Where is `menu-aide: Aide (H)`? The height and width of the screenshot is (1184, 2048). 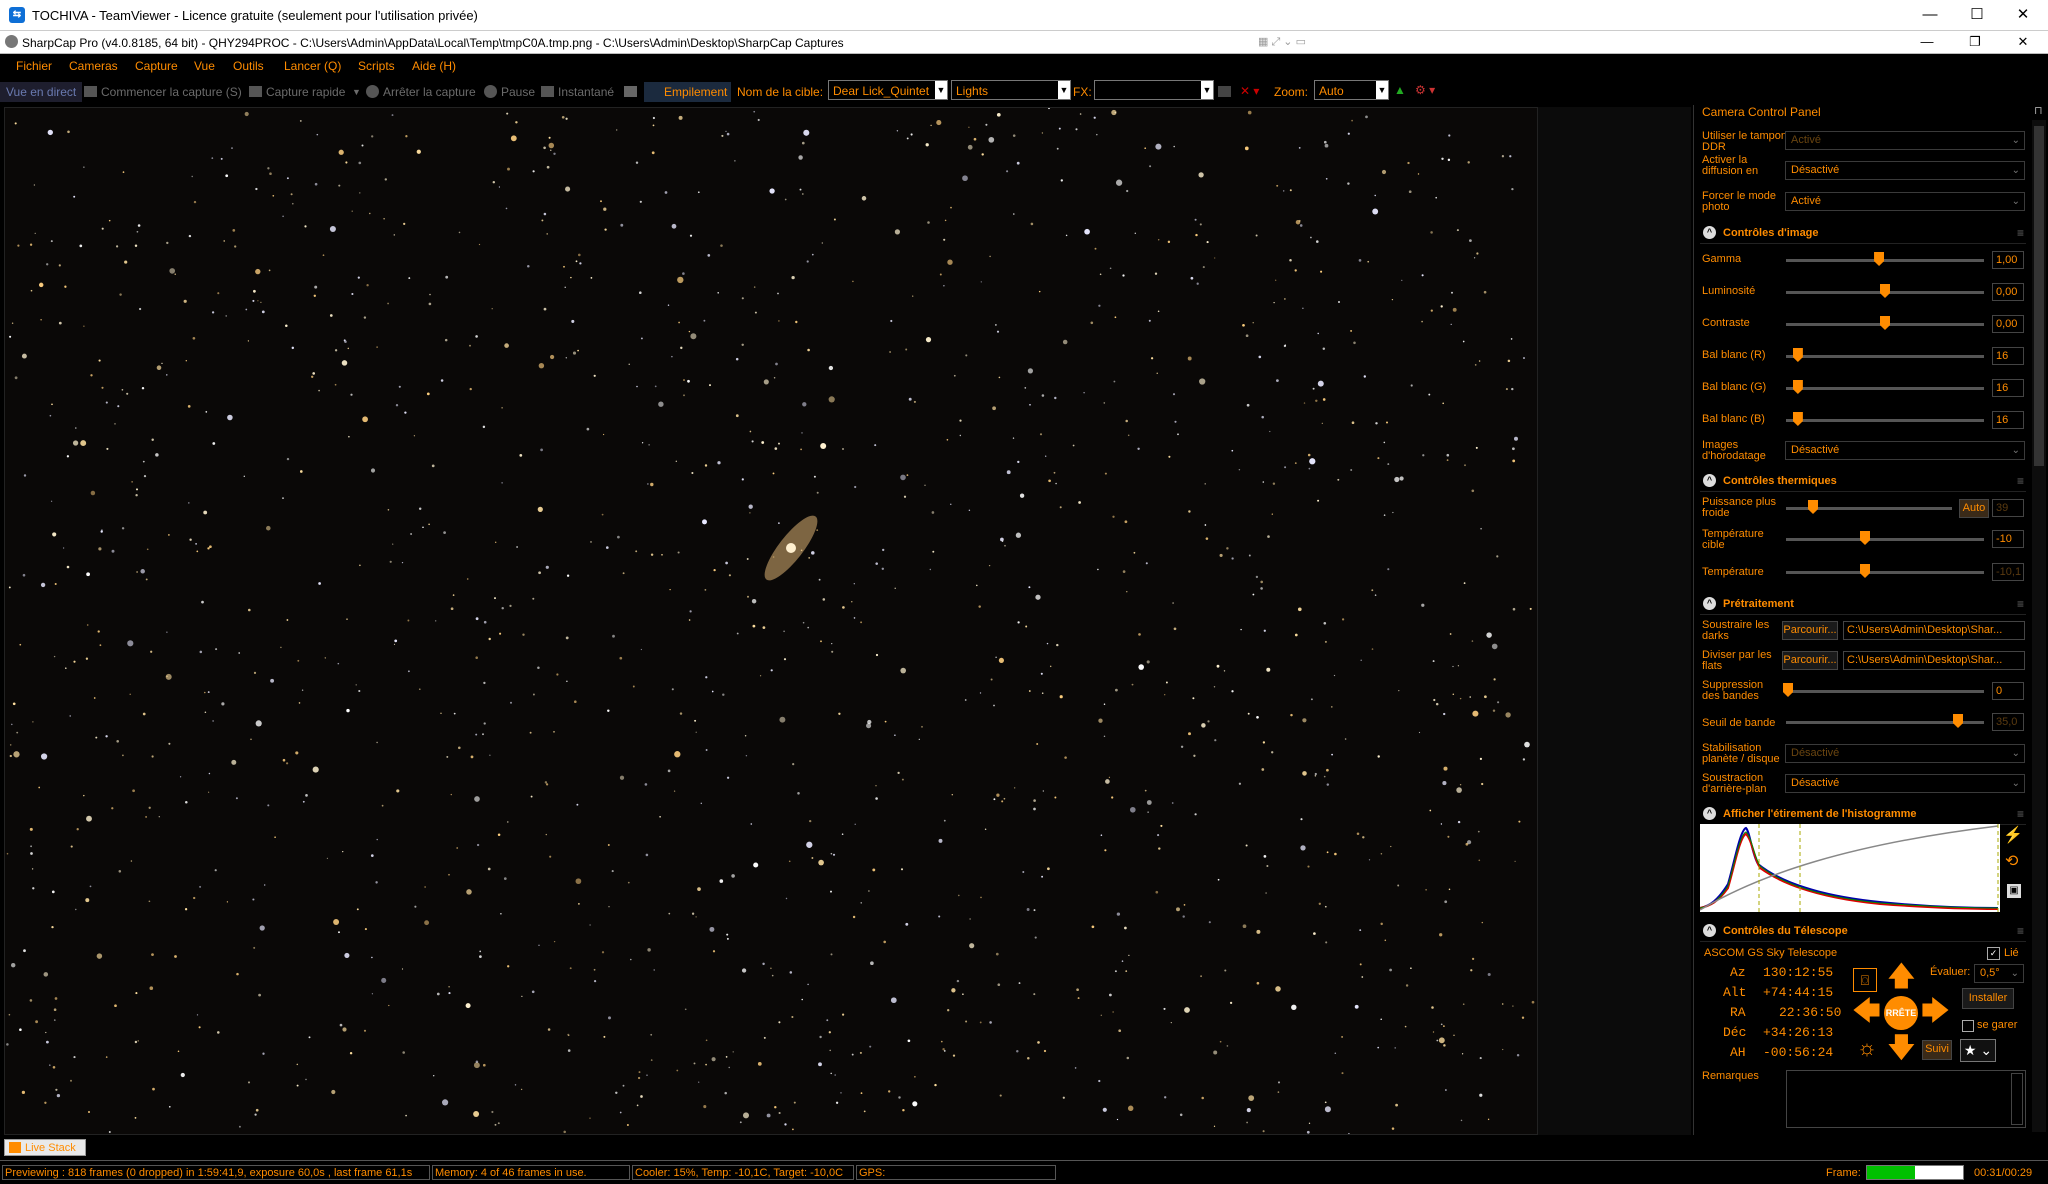 menu-aide: Aide (H) is located at coordinates (434, 66).